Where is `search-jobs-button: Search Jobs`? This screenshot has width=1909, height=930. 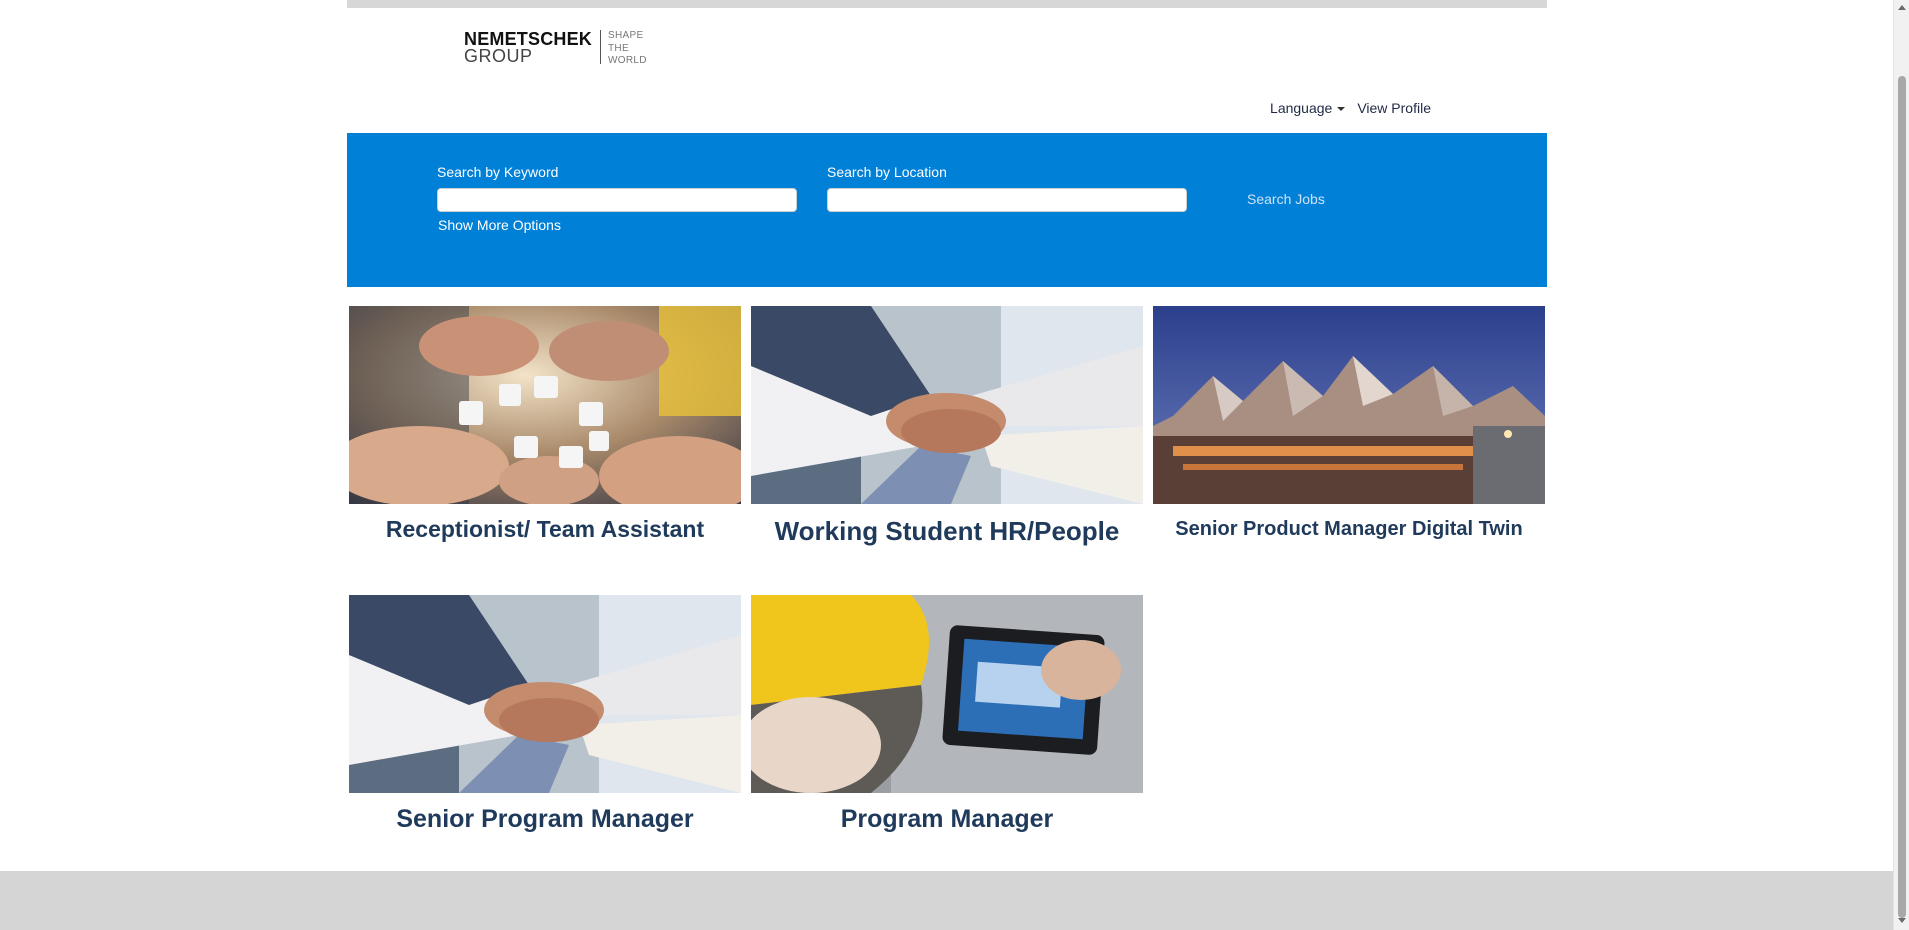
search-jobs-button: Search Jobs is located at coordinates (1286, 199).